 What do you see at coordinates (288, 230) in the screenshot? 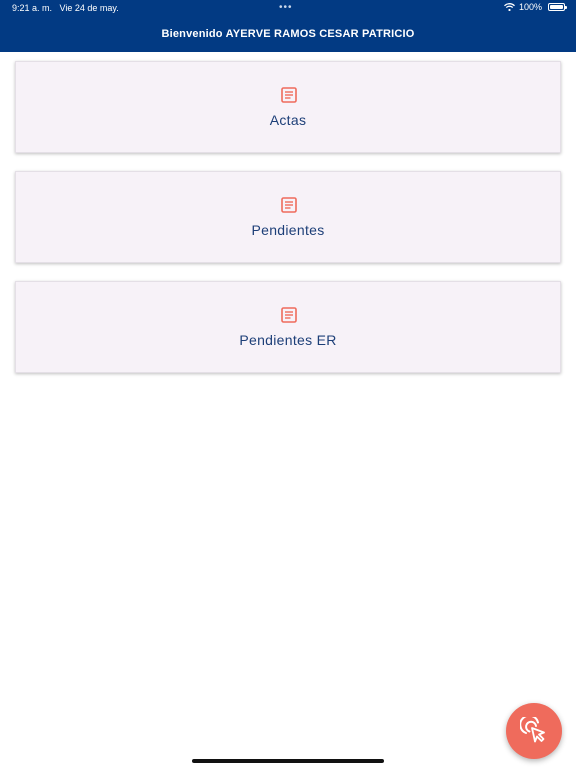
I see `menu-card-label: Pendientes` at bounding box center [288, 230].